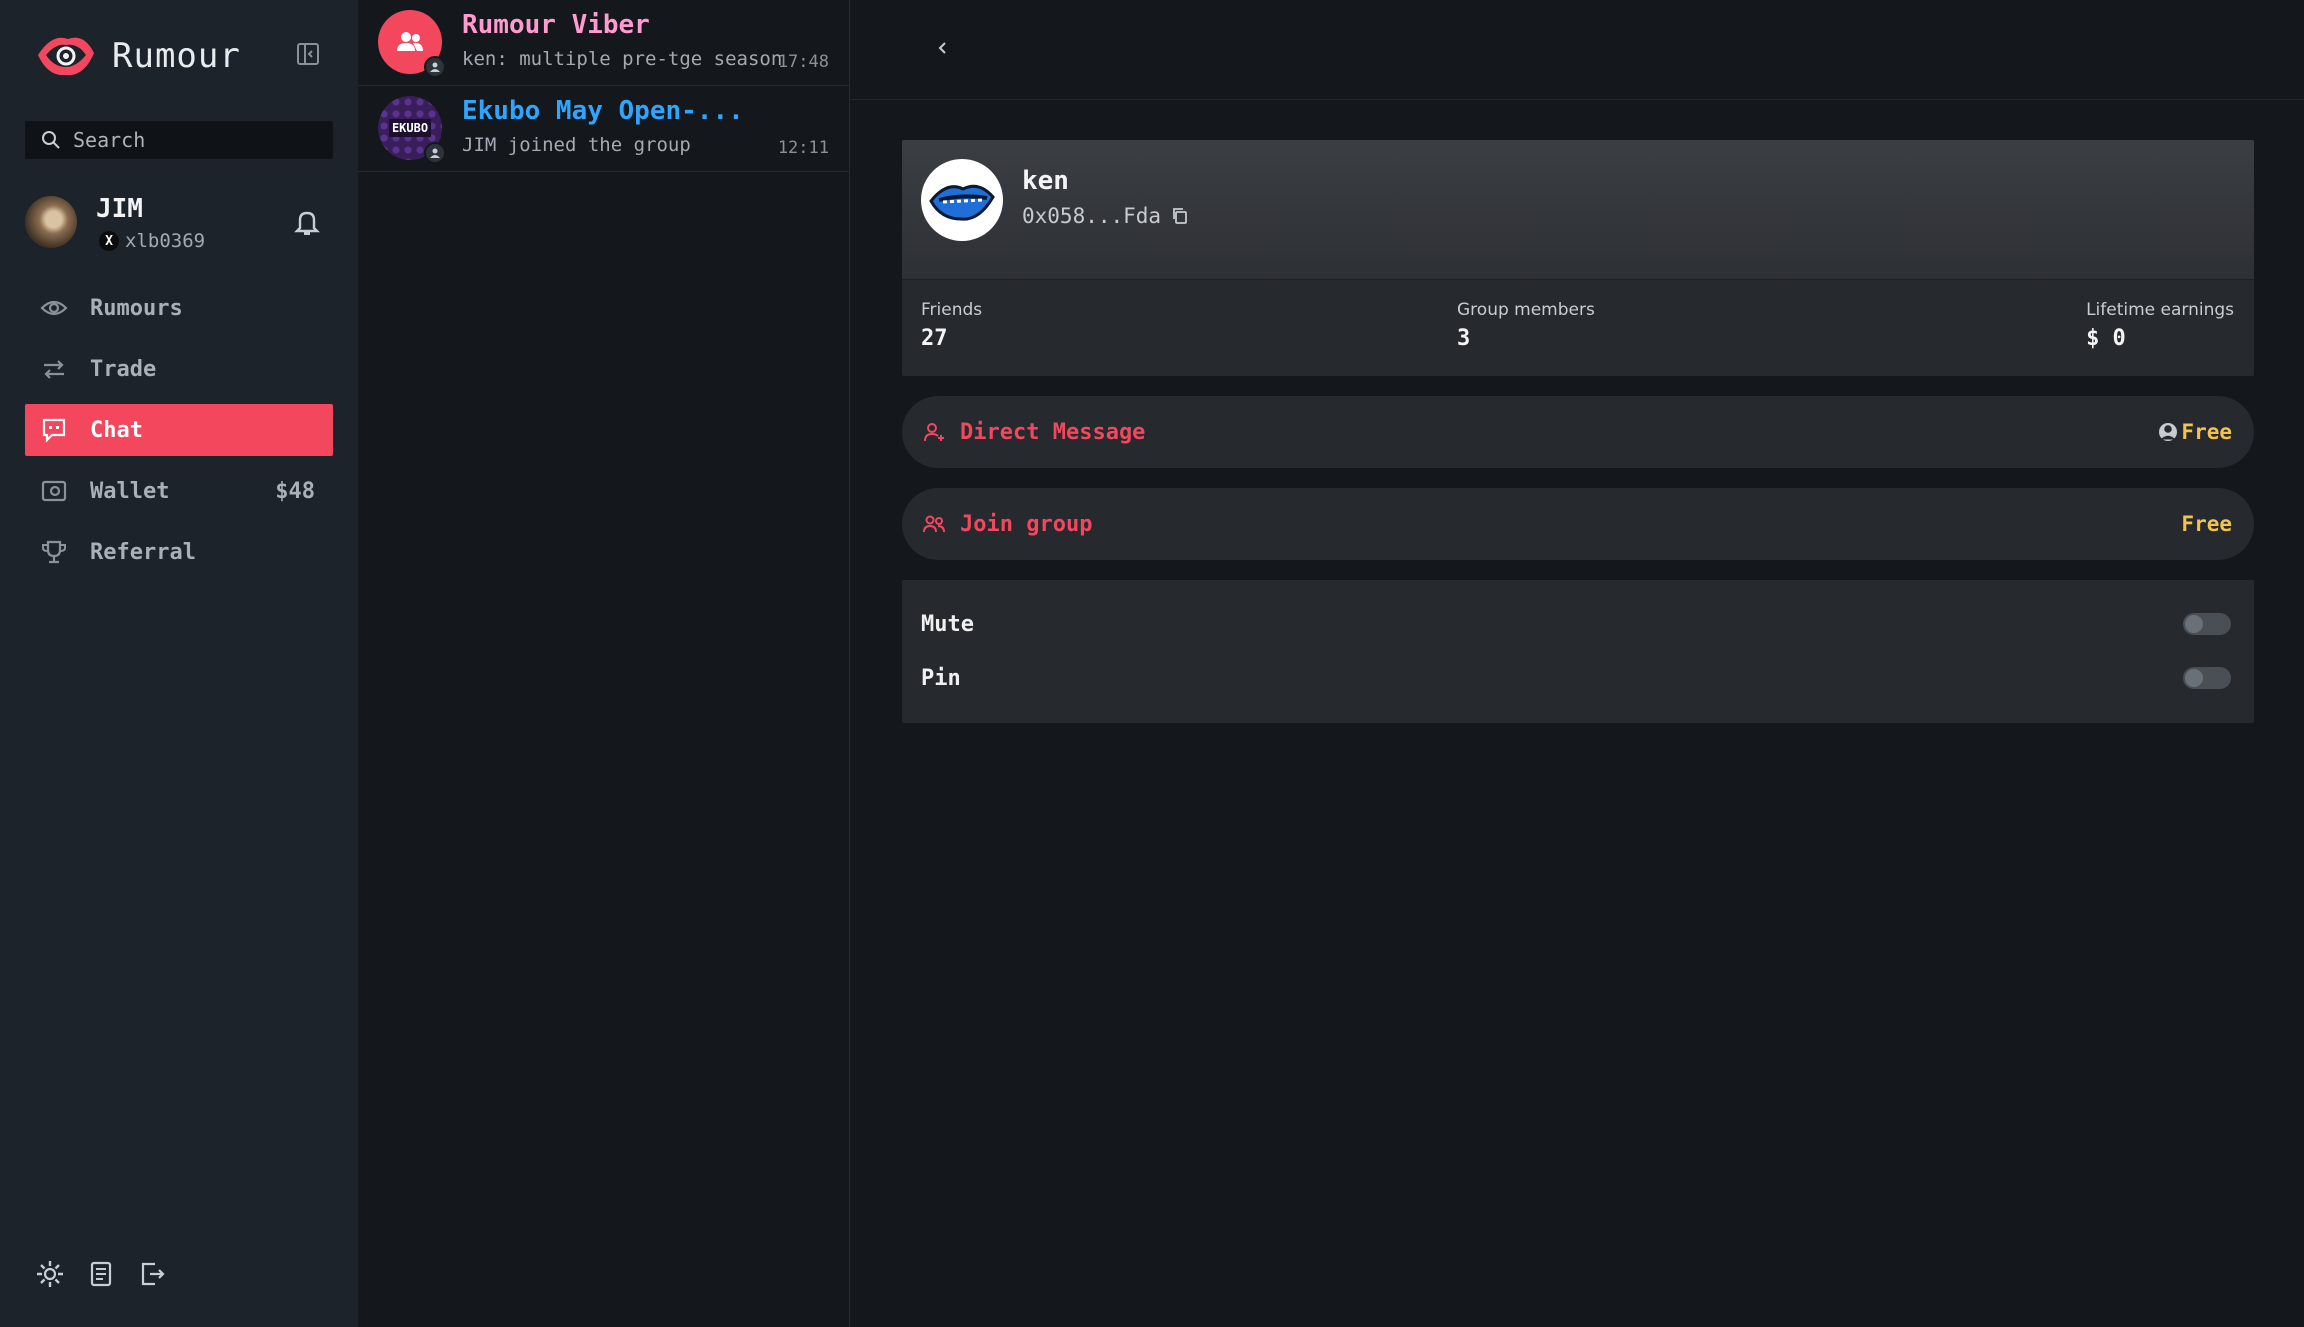 This screenshot has height=1327, width=2304. What do you see at coordinates (1092, 216) in the screenshot?
I see `wallet-address-text: 0x058...Fda` at bounding box center [1092, 216].